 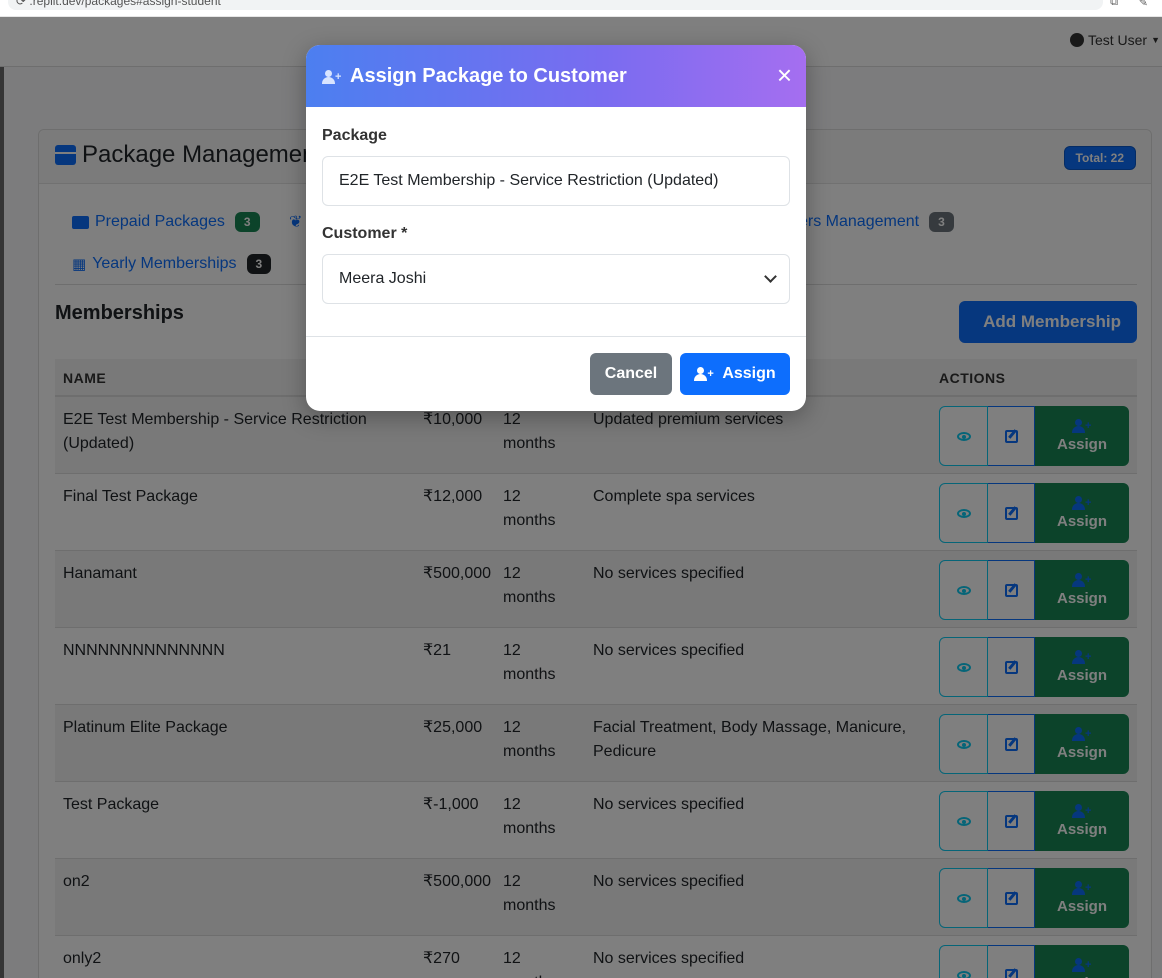 I want to click on customer-select: Meera Joshi, so click(x=556, y=279).